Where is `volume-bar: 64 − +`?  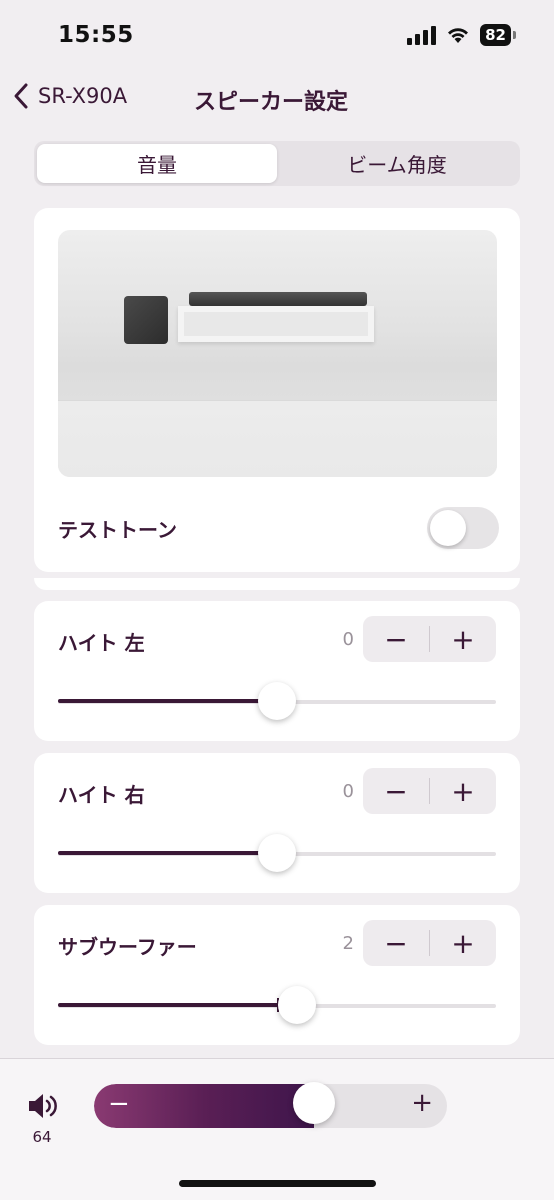 volume-bar: 64 − + is located at coordinates (277, 1129).